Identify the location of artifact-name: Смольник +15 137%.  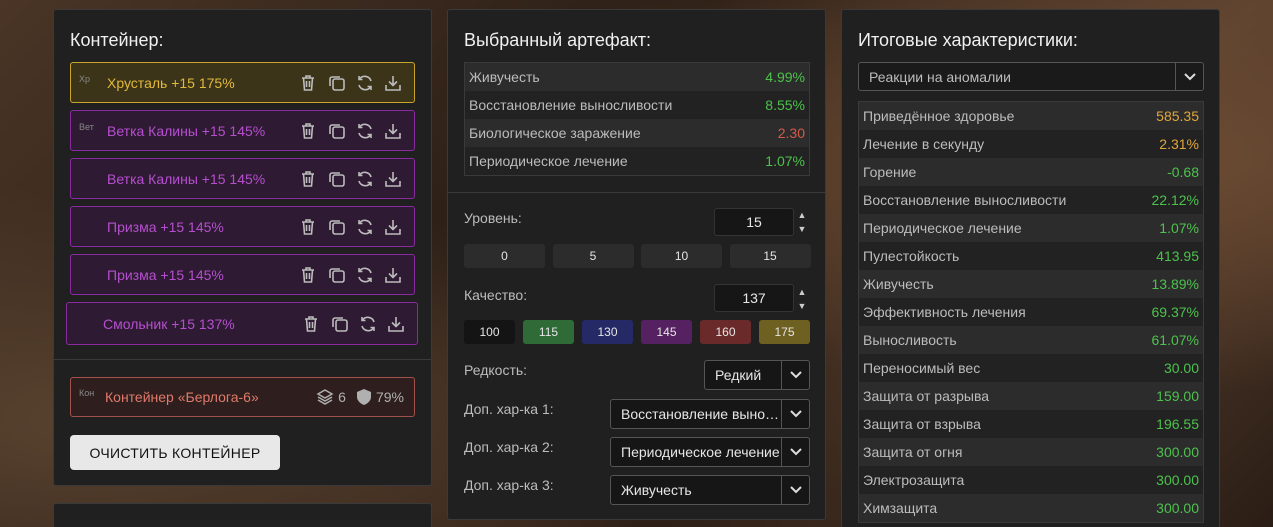
(169, 323).